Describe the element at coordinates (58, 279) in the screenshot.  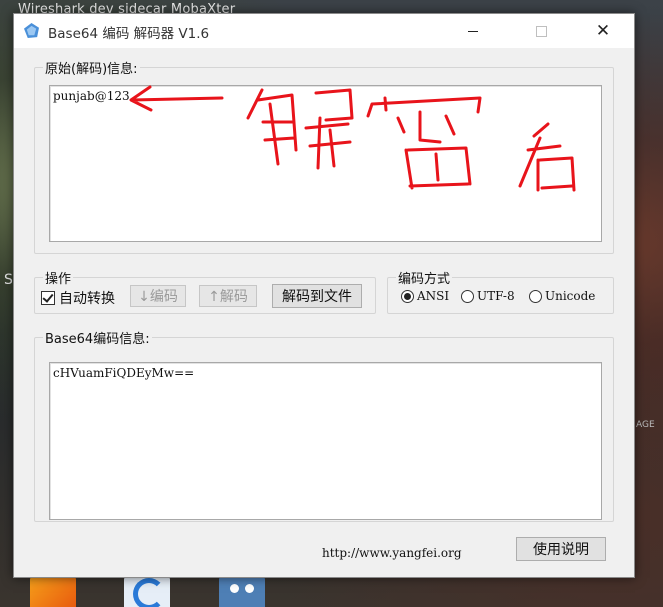
I see `operations-legend: 操作` at that location.